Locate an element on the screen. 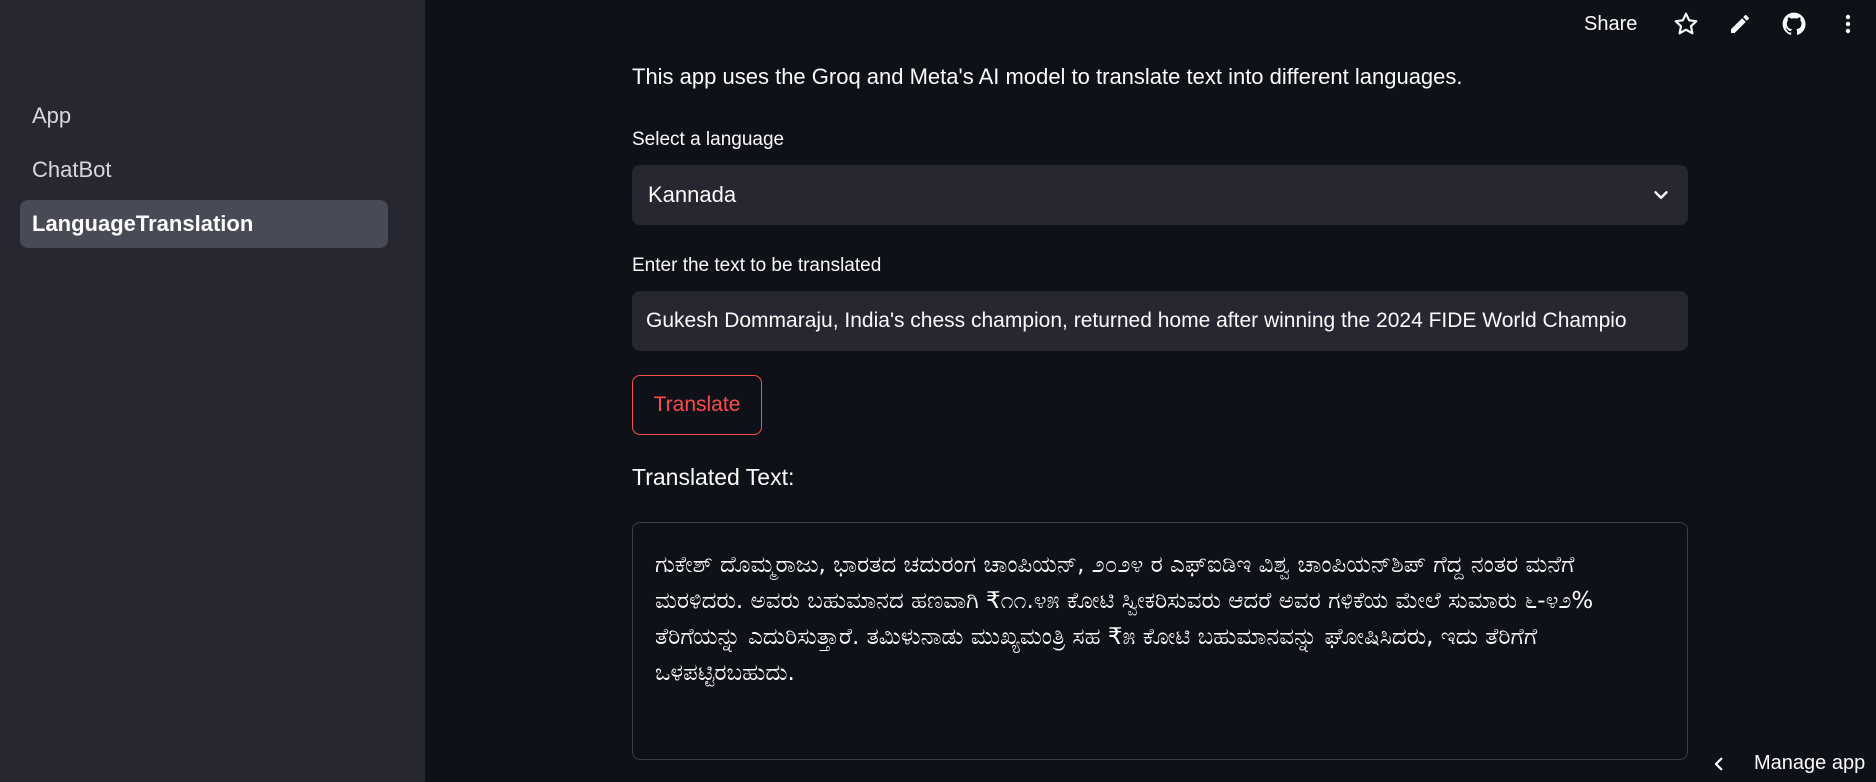 This screenshot has width=1876, height=782. text-to-translate-input is located at coordinates (1160, 321).